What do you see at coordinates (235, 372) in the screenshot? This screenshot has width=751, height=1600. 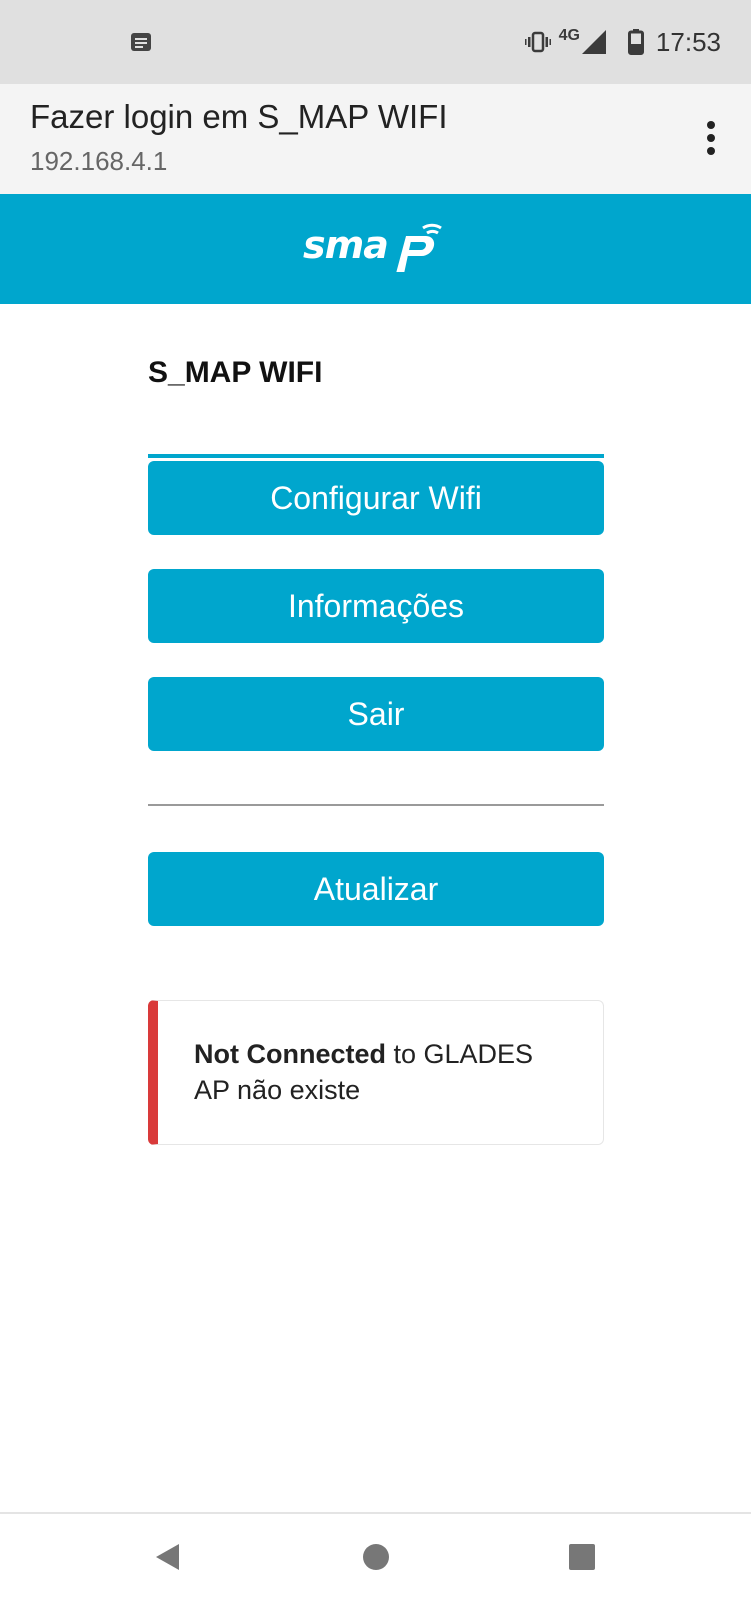 I see `page-heading: S_MAP WIFI` at bounding box center [235, 372].